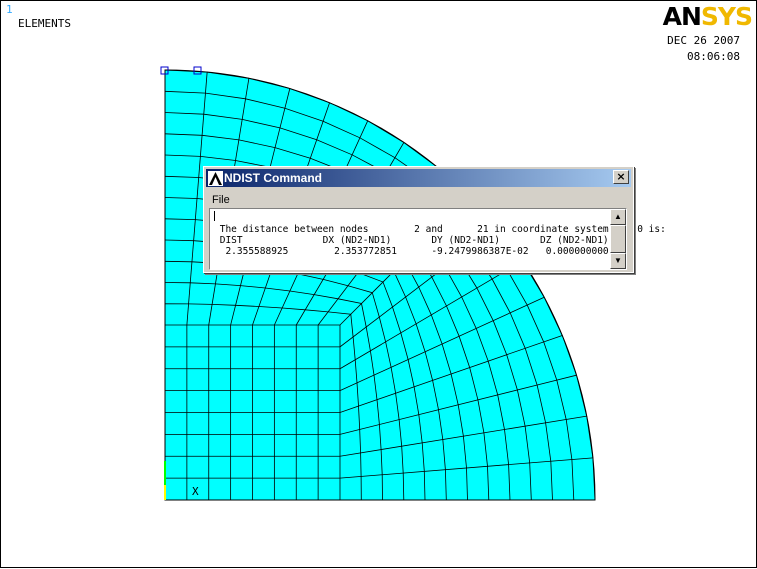 This screenshot has width=757, height=569. I want to click on plot-date: DEC 26 2007, so click(703, 40).